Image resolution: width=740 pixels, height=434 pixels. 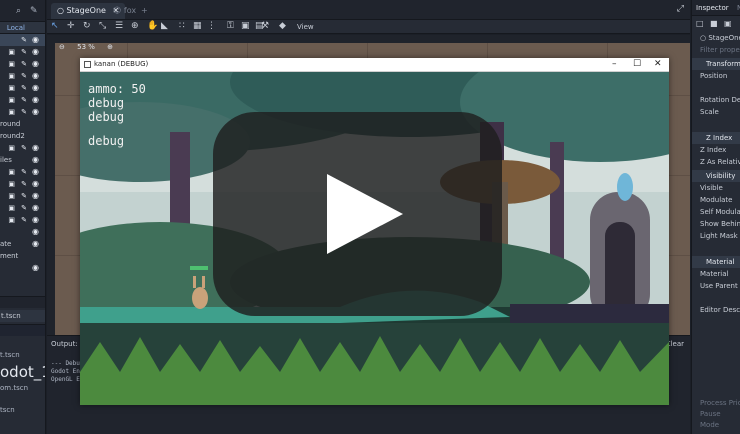 I want to click on view-menu: View, so click(x=305, y=27).